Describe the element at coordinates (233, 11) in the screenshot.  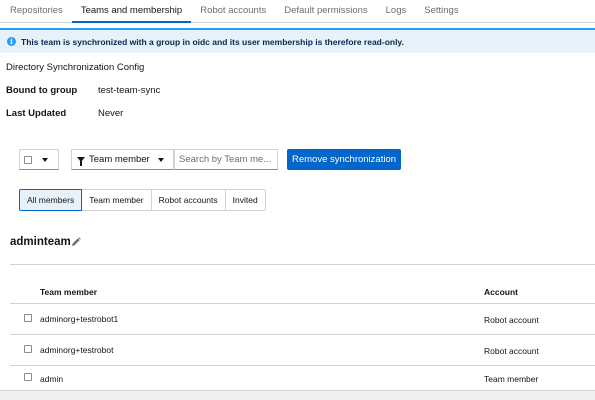
I see `tab-robot-accounts: Robot accounts` at that location.